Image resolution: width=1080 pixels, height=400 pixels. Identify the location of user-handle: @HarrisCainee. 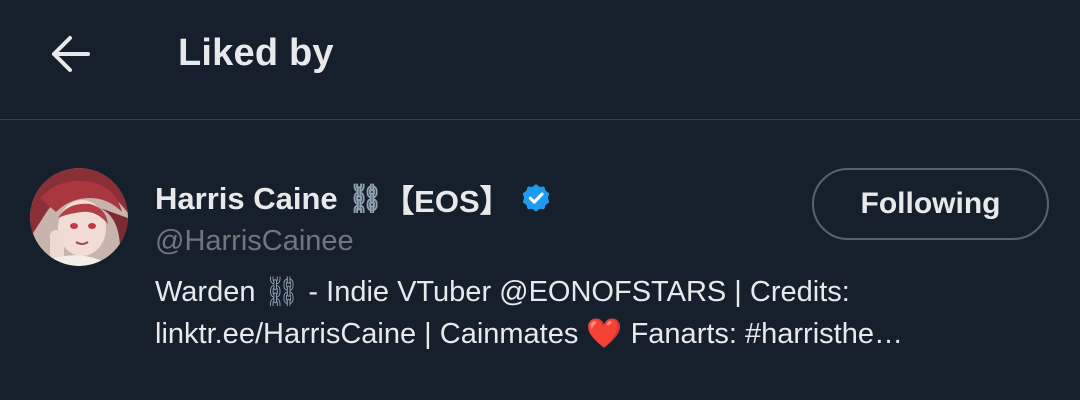
(254, 241).